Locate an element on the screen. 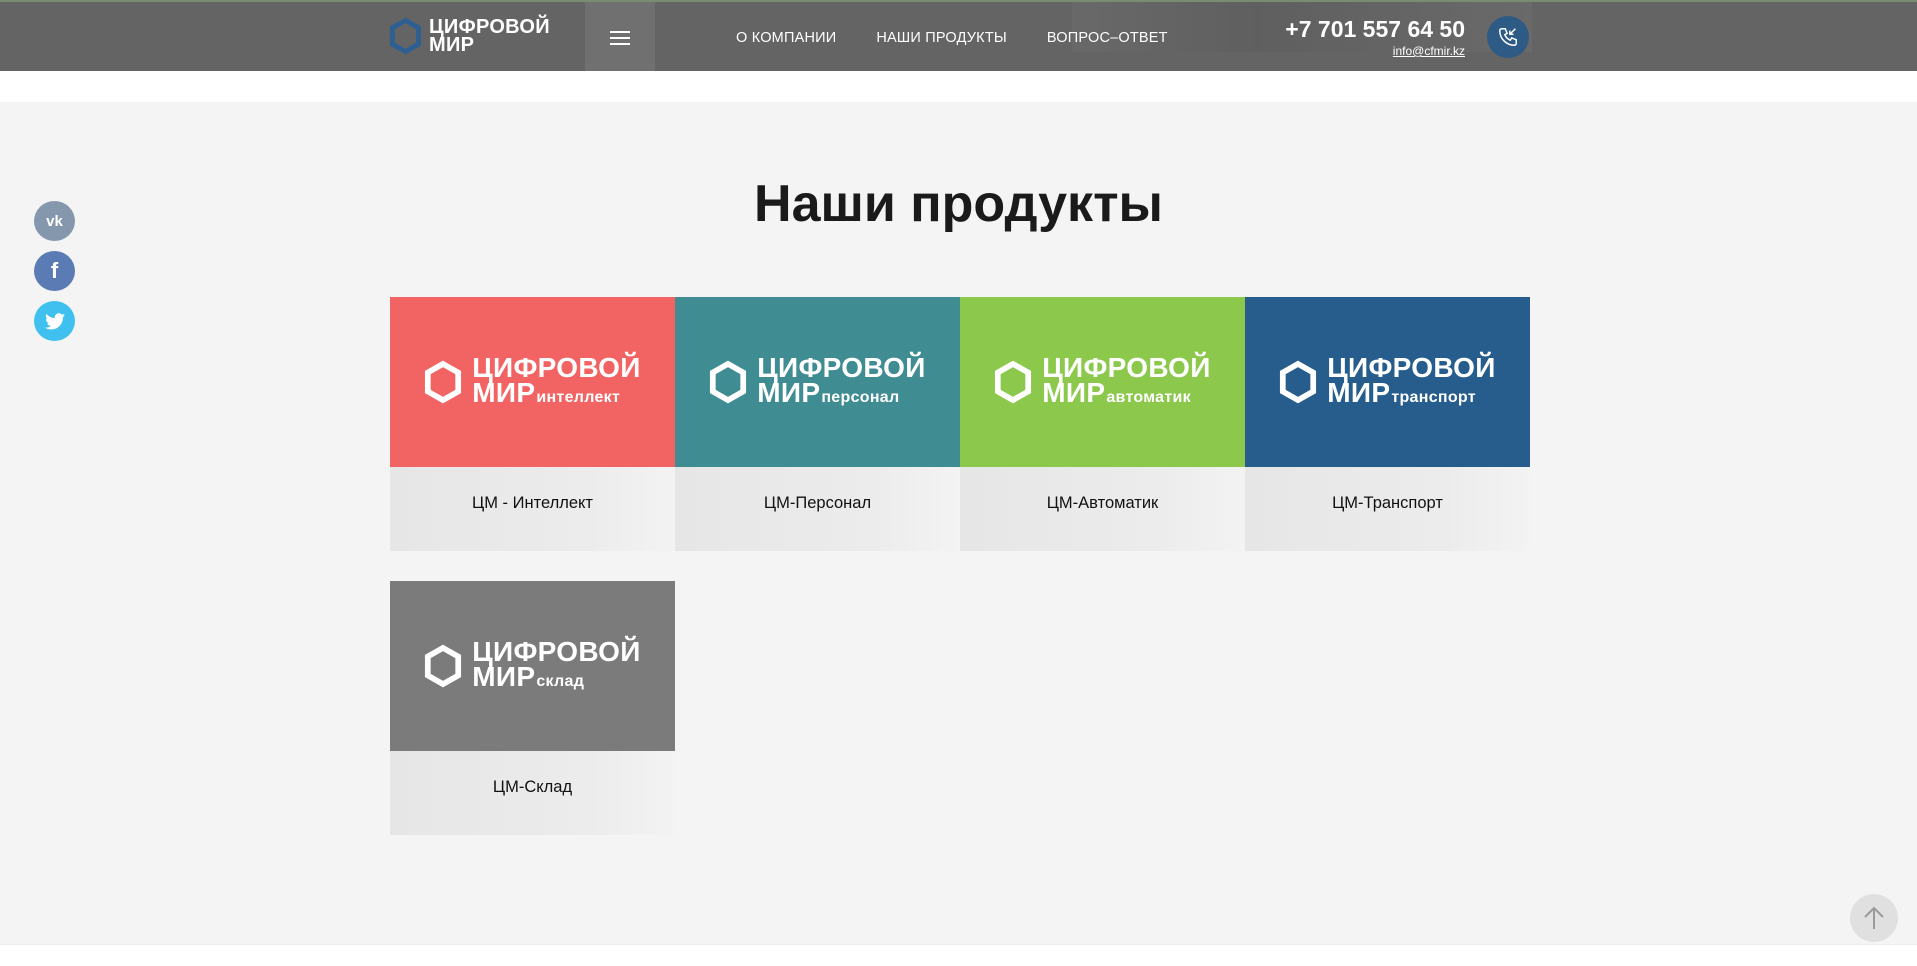 The image size is (1917, 966). product-brand: ЦИФРОВОЙ МИРсклад is located at coordinates (532, 665).